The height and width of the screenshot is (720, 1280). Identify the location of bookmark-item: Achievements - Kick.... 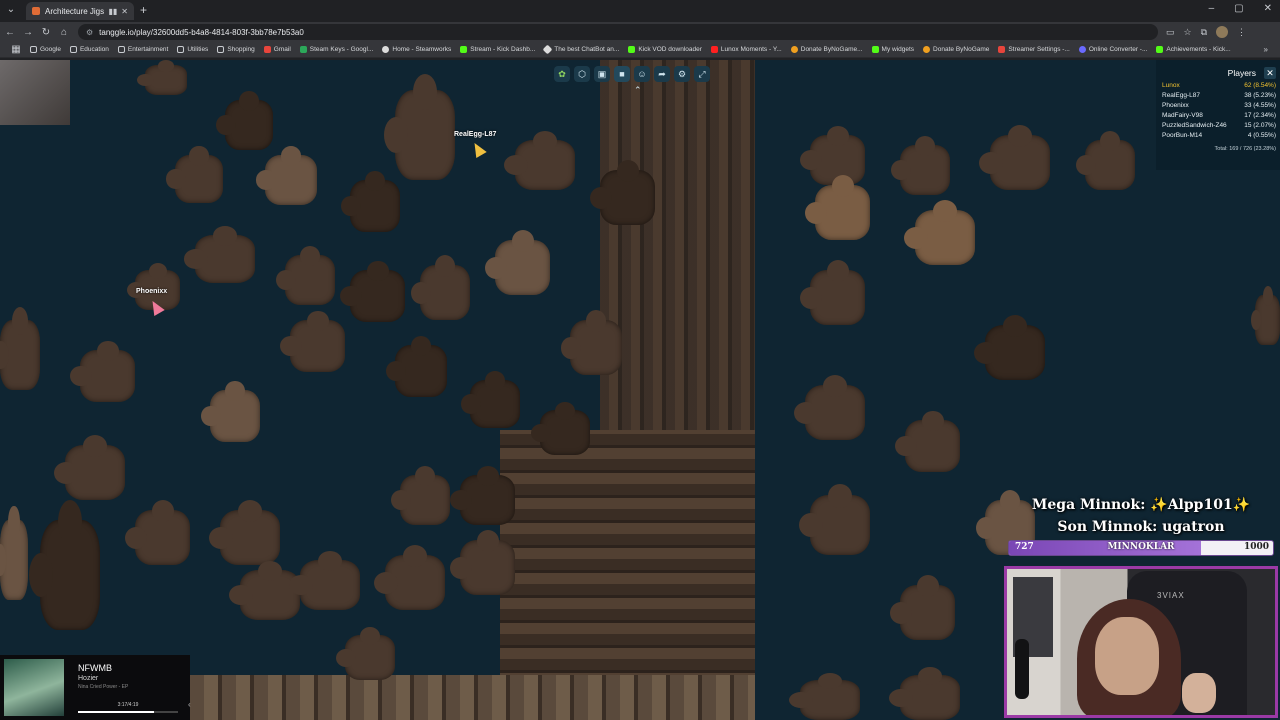
(1193, 49).